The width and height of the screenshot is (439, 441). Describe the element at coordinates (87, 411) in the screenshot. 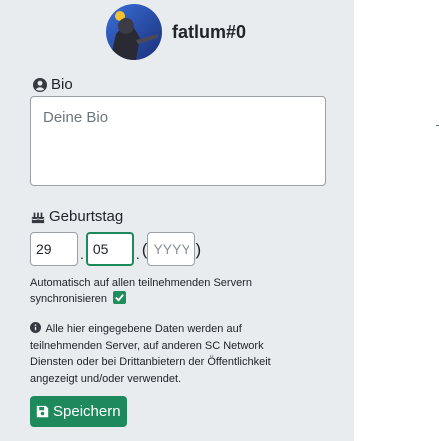

I see `save-button-label: Speichern` at that location.